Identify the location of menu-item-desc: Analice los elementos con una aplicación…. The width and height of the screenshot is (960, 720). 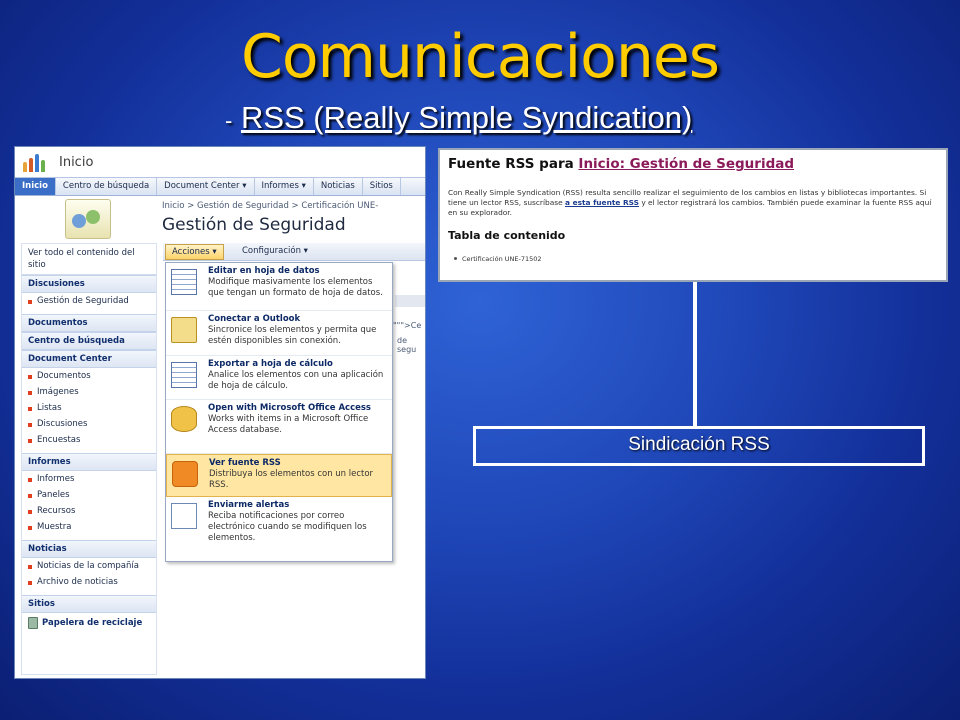
(296, 380).